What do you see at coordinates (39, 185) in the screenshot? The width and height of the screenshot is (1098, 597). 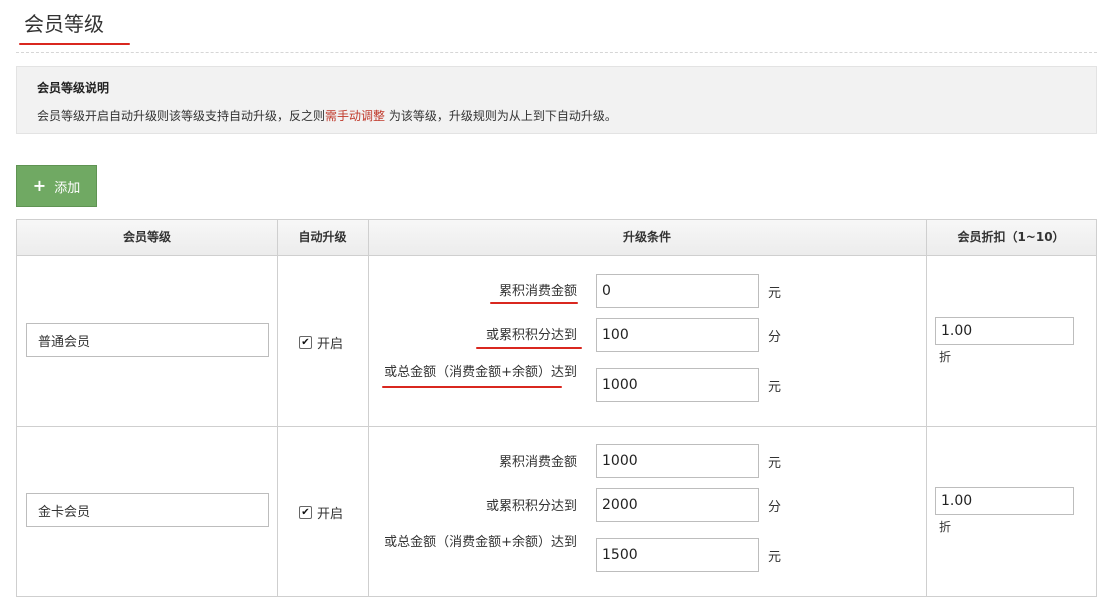 I see `plus-icon: +` at bounding box center [39, 185].